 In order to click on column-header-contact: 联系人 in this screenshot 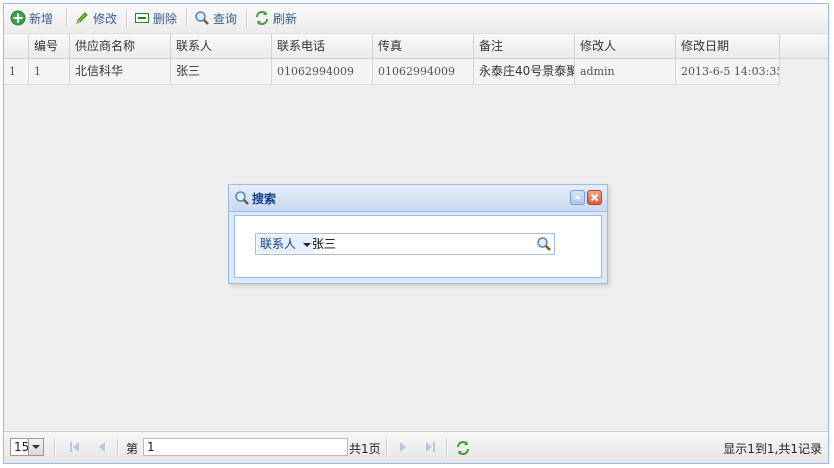, I will do `click(221, 46)`.